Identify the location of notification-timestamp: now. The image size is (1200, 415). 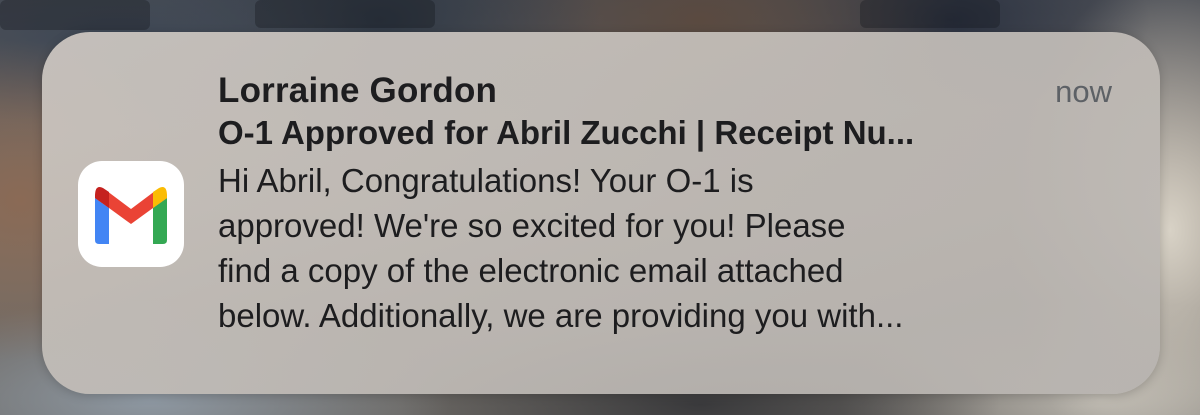
(1083, 91).